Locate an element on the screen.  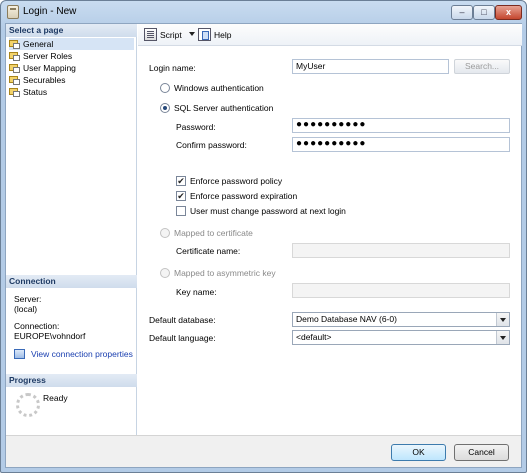
login-name-label: Login name: is located at coordinates (172, 68).